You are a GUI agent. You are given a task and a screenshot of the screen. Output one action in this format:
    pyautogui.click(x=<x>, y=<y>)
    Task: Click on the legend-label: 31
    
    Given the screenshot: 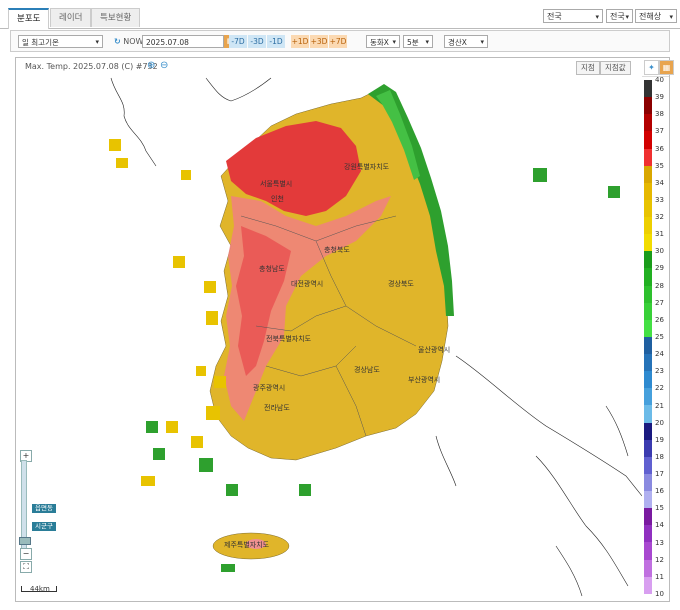 What is the action you would take?
    pyautogui.click(x=659, y=234)
    